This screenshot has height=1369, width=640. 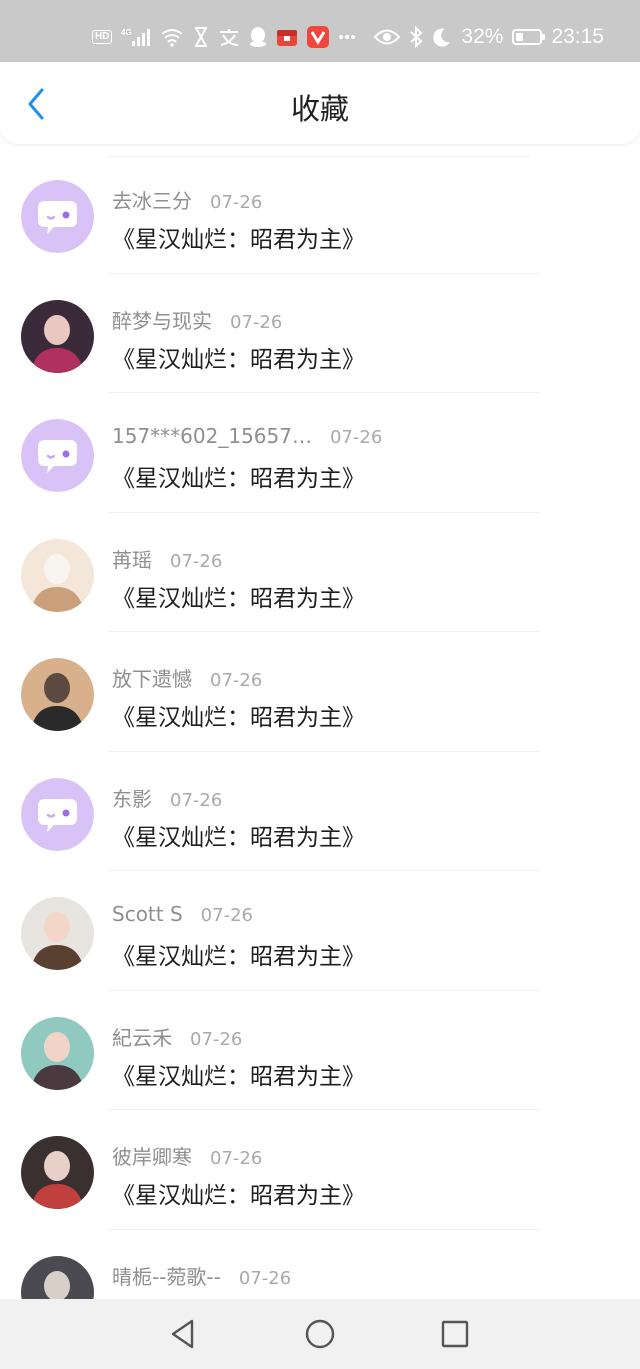 What do you see at coordinates (320, 214) in the screenshot?
I see `favorite-item: 去冰三分 07-26 《星汉灿烂：昭君为主》` at bounding box center [320, 214].